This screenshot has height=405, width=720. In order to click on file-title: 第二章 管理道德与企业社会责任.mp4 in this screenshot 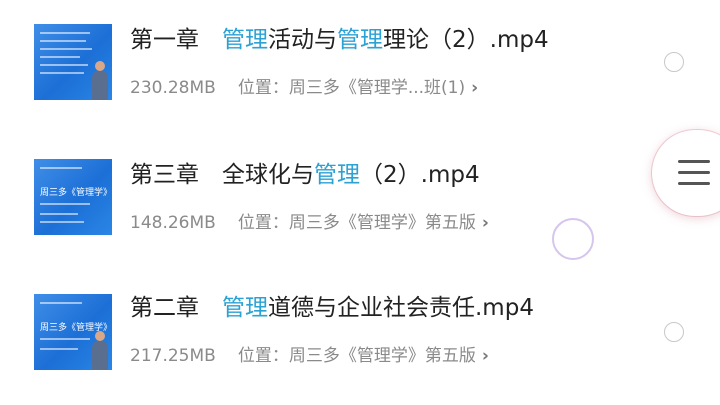, I will do `click(332, 305)`.